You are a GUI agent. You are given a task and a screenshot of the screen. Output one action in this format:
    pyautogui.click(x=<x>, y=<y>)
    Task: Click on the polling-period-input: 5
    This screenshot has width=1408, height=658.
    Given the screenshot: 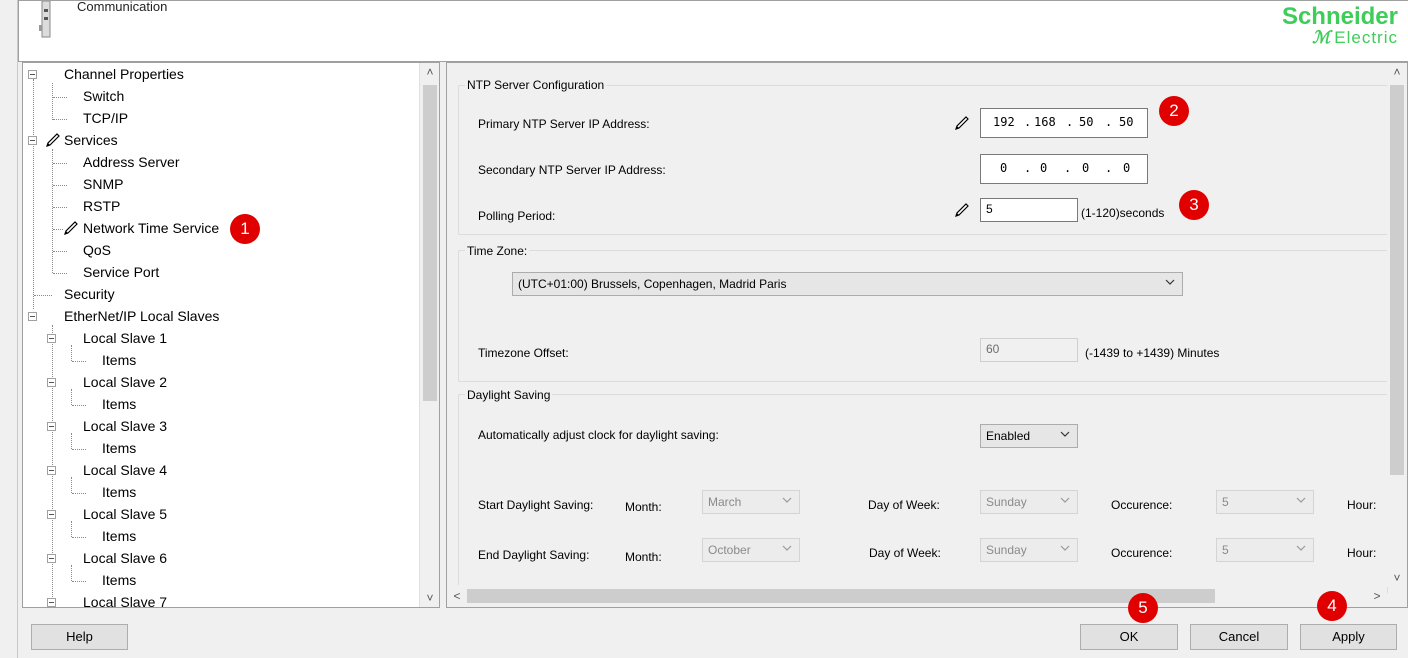 What is the action you would take?
    pyautogui.click(x=1029, y=210)
    